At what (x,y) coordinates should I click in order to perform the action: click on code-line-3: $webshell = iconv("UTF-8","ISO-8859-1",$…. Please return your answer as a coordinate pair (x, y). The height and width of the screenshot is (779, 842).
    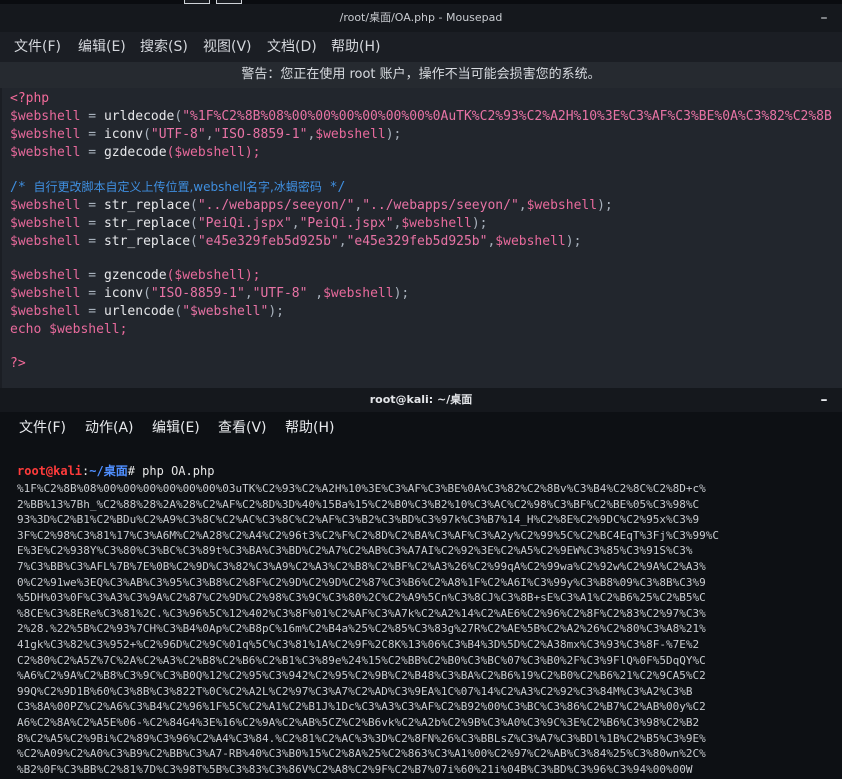
    Looking at the image, I should click on (206, 134).